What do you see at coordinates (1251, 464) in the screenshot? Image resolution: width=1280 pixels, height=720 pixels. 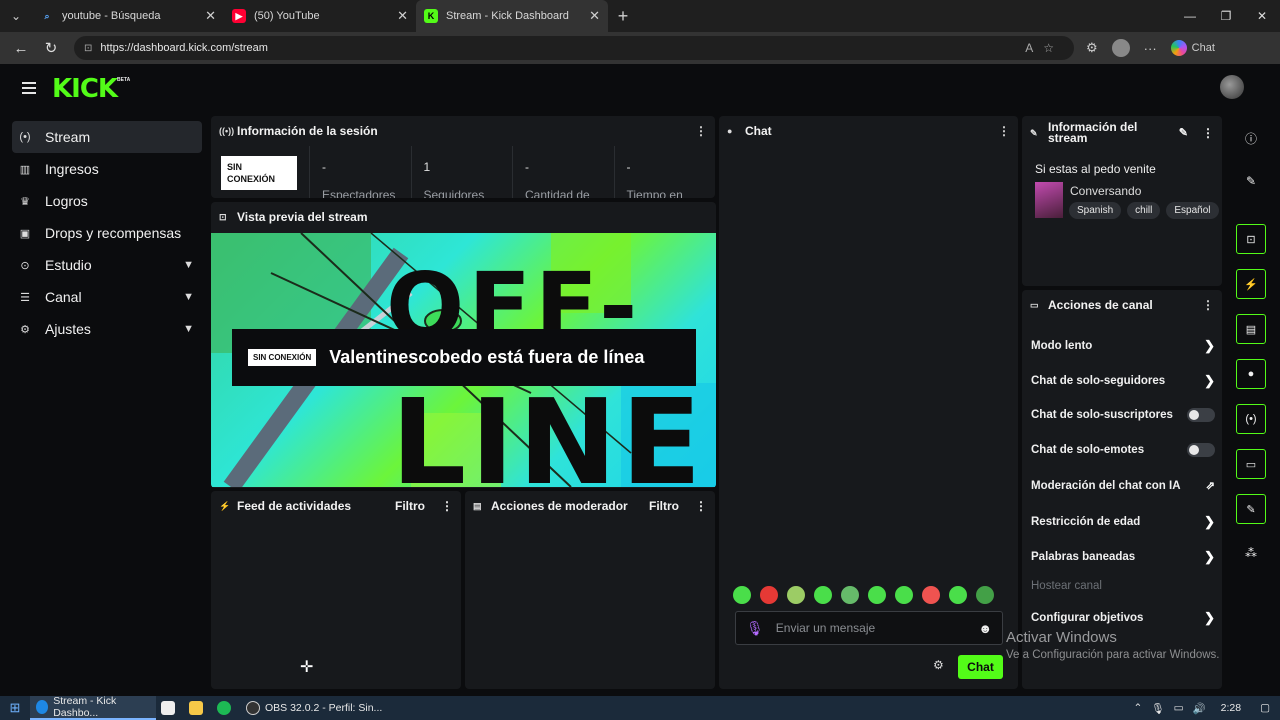 I see `channel-actions-icon: ▭` at bounding box center [1251, 464].